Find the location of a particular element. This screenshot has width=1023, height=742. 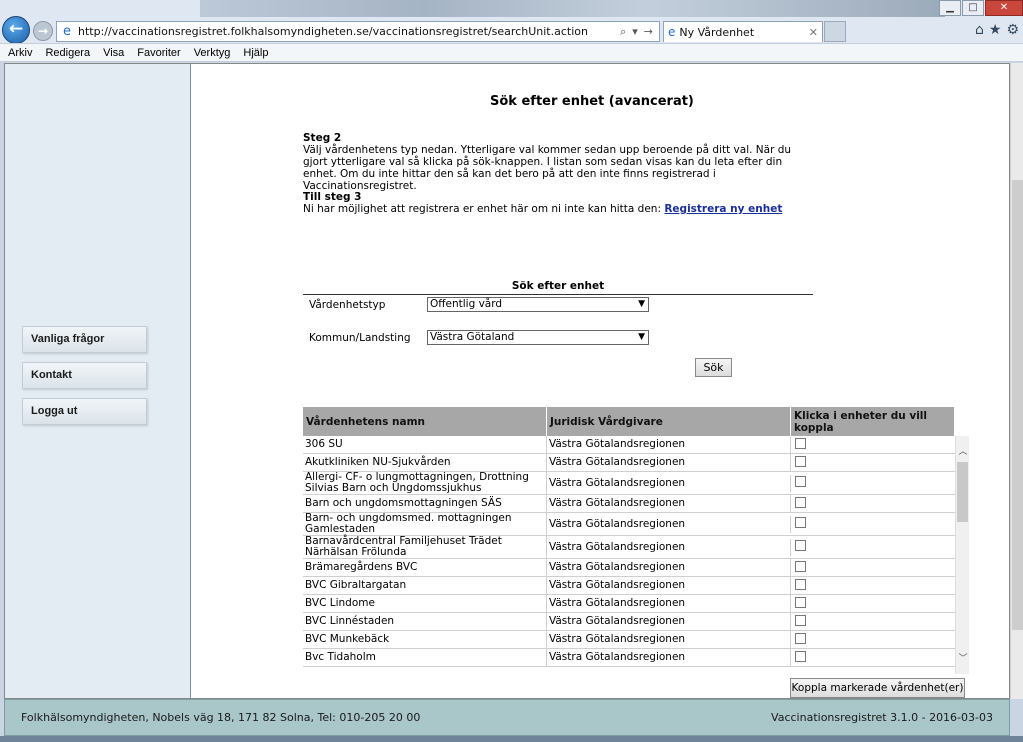

unit-name-cell: Barn och ungdomsmottagningen SÄS is located at coordinates (425, 503).